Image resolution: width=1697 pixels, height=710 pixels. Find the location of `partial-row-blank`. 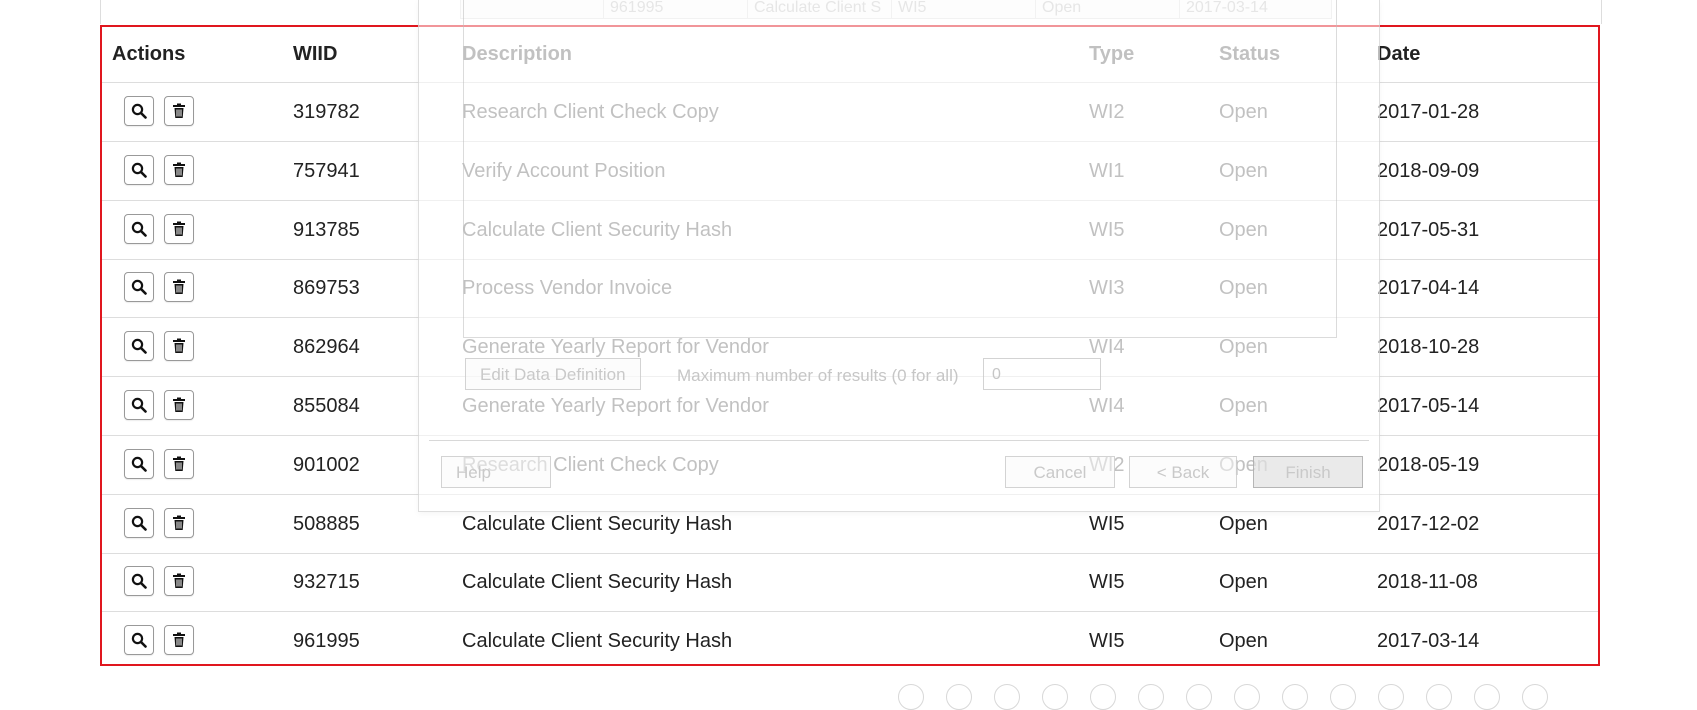

partial-row-blank is located at coordinates (532, 9).